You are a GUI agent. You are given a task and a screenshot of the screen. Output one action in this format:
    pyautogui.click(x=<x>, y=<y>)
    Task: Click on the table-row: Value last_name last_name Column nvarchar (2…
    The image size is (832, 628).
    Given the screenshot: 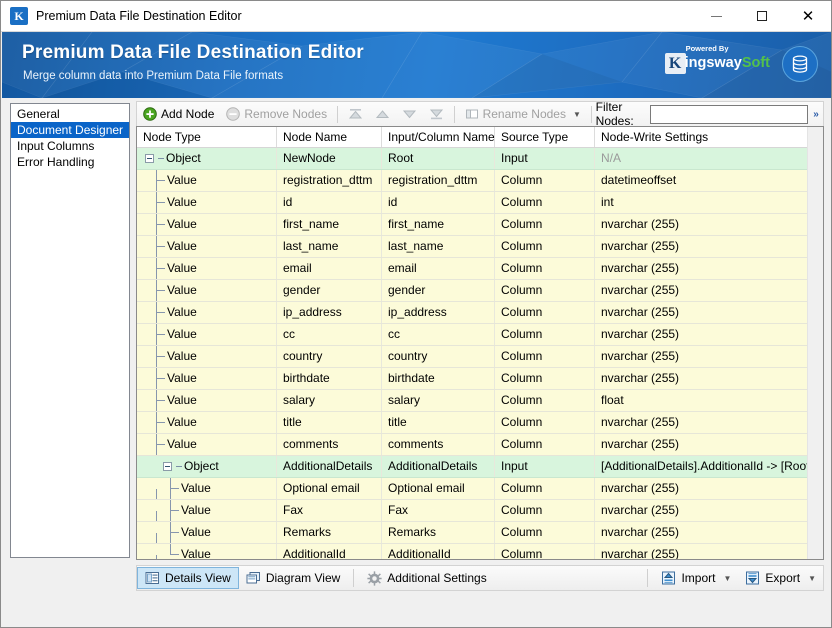 What is the action you would take?
    pyautogui.click(x=480, y=247)
    